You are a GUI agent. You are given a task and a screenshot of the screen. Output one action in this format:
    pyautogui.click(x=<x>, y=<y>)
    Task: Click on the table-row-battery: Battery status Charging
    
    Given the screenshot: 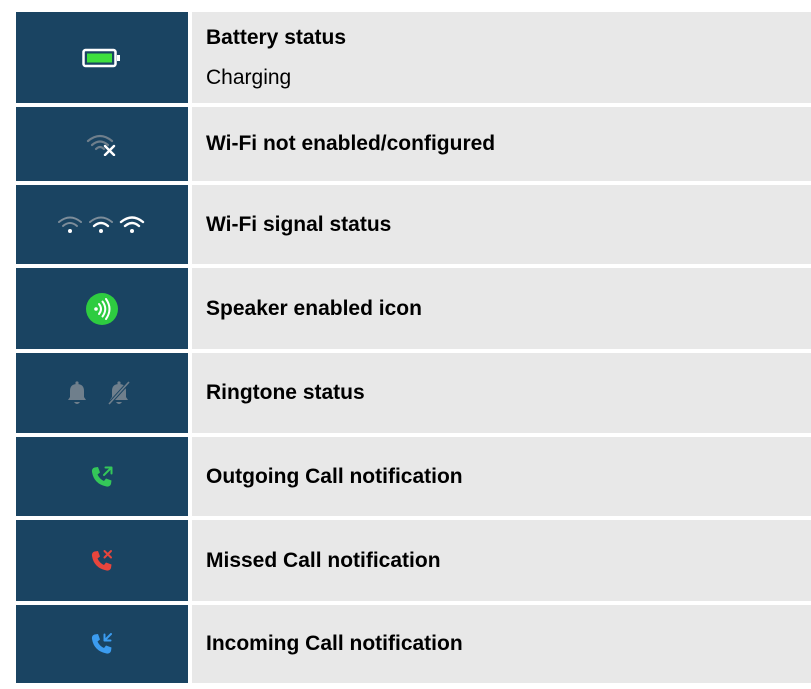 What is the action you would take?
    pyautogui.click(x=413, y=57)
    